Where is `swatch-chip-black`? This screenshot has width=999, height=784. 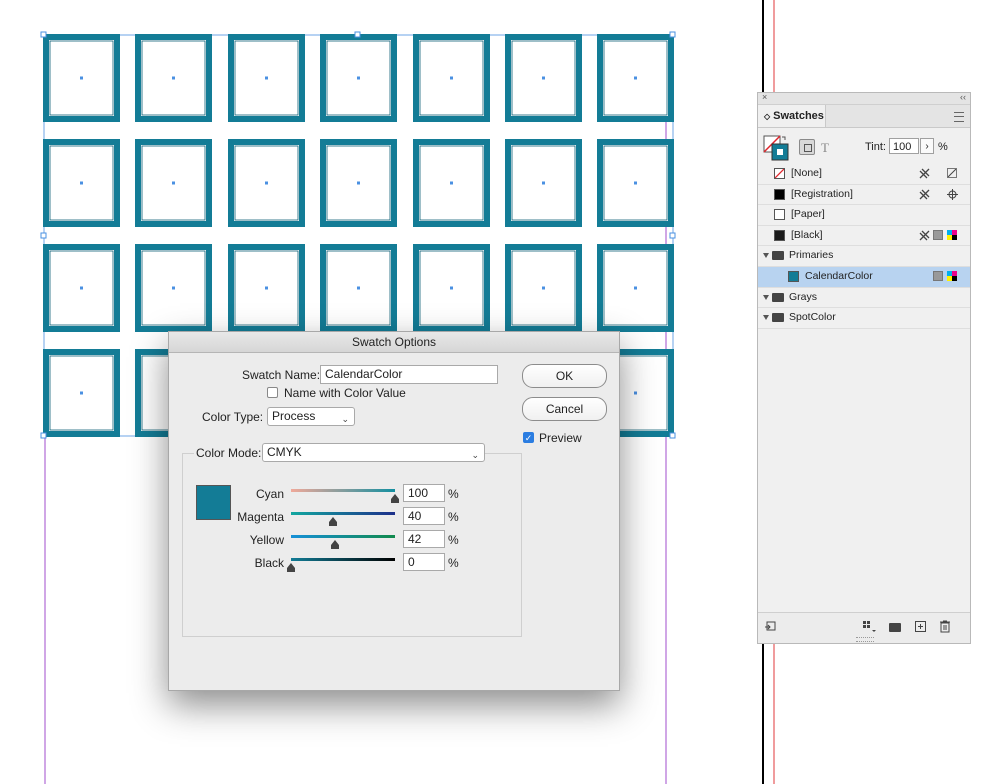 swatch-chip-black is located at coordinates (779, 235).